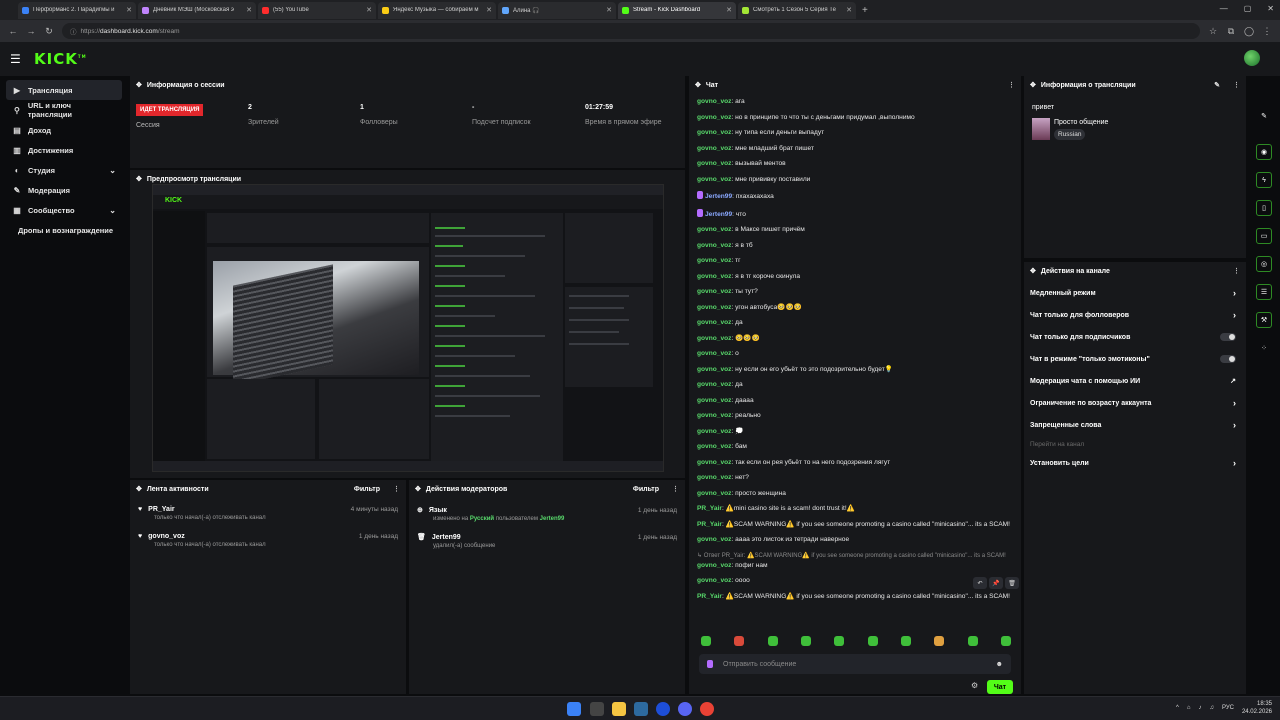  What do you see at coordinates (1234, 315) in the screenshot?
I see `chevron-right-icon: ›` at bounding box center [1234, 315].